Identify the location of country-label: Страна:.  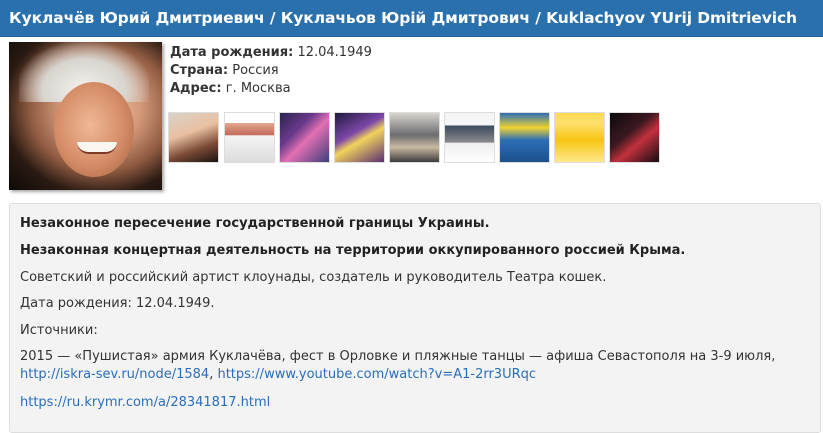
(199, 70).